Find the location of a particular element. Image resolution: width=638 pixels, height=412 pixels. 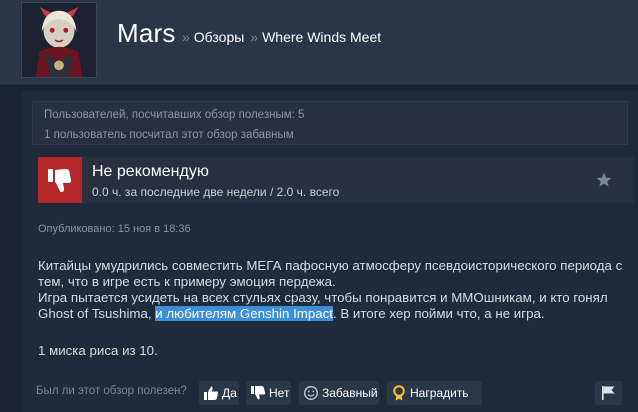

avatar is located at coordinates (59, 40).